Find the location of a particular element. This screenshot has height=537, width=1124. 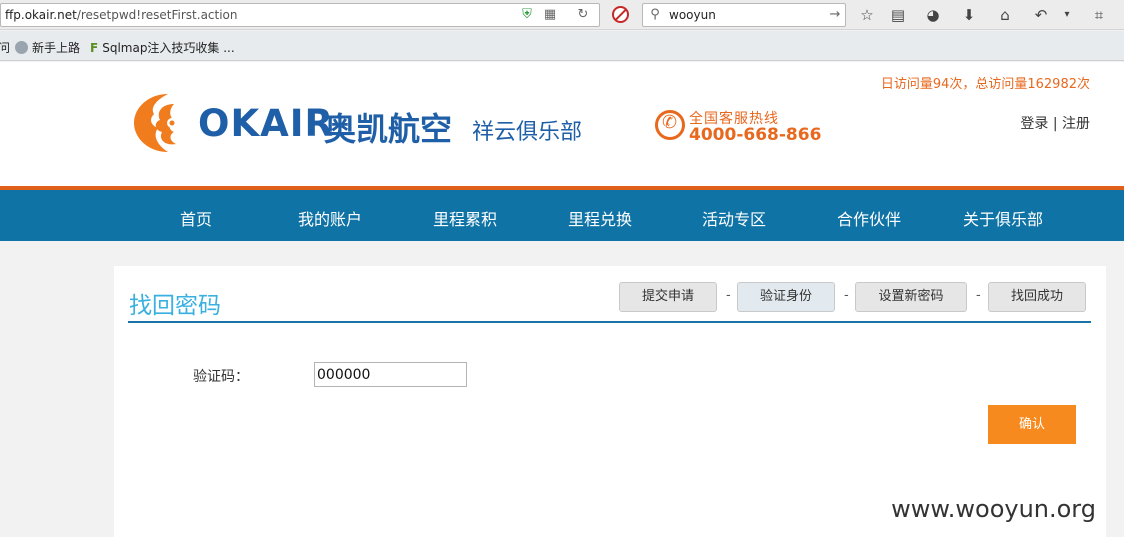

verification-code-label: 验证码： is located at coordinates (221, 377).